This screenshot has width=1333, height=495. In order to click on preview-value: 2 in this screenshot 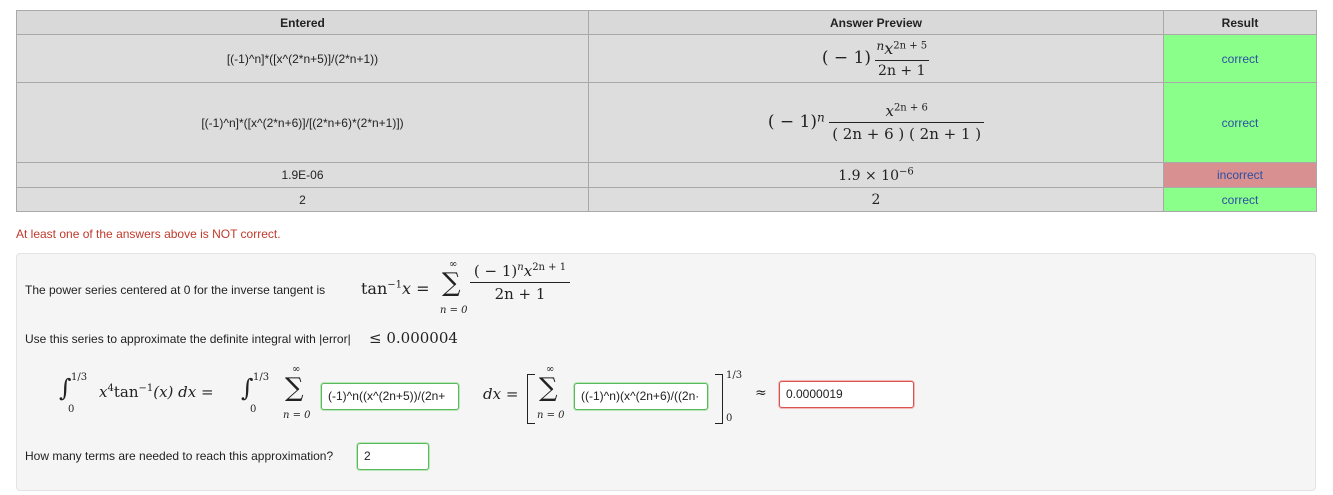, I will do `click(876, 199)`.